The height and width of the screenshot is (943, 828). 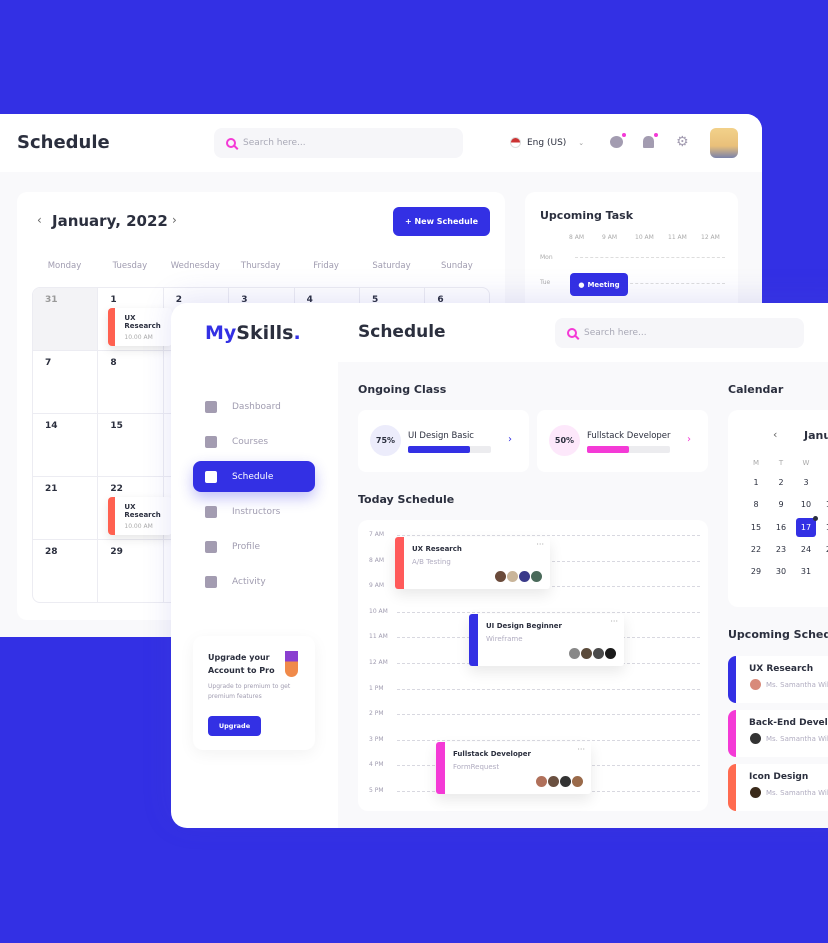 I want to click on day-number: 14, so click(x=51, y=426).